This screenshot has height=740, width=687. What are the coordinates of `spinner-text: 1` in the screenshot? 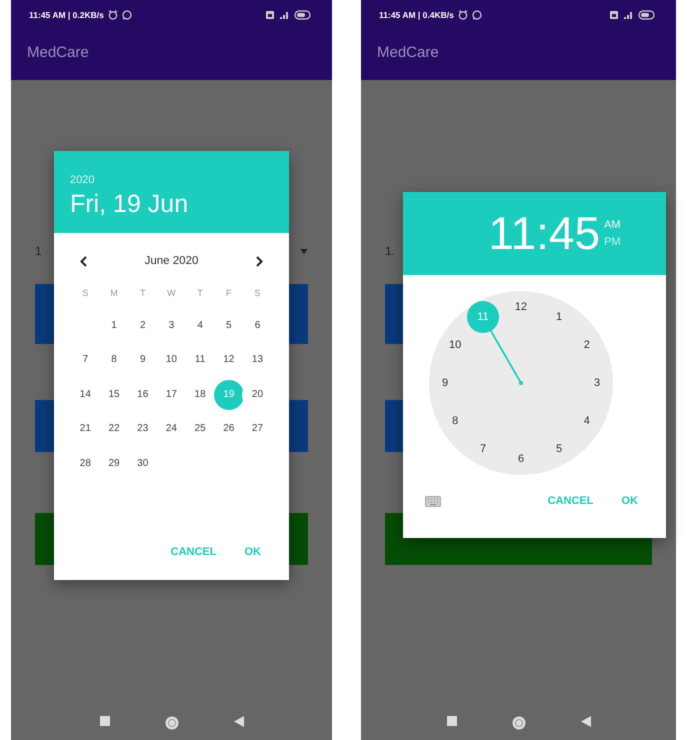 It's located at (38, 251).